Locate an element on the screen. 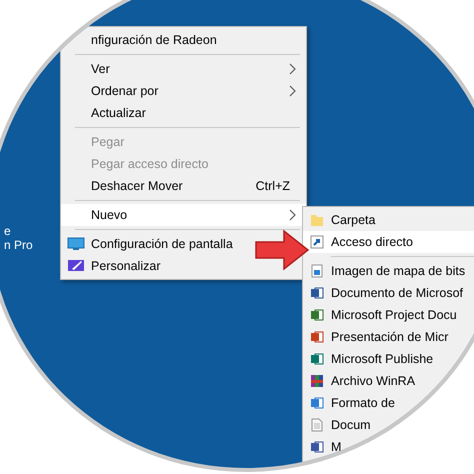 This screenshot has width=474, height=474. menu-item: Deshacer Mover Ctrl+Z is located at coordinates (198, 186).